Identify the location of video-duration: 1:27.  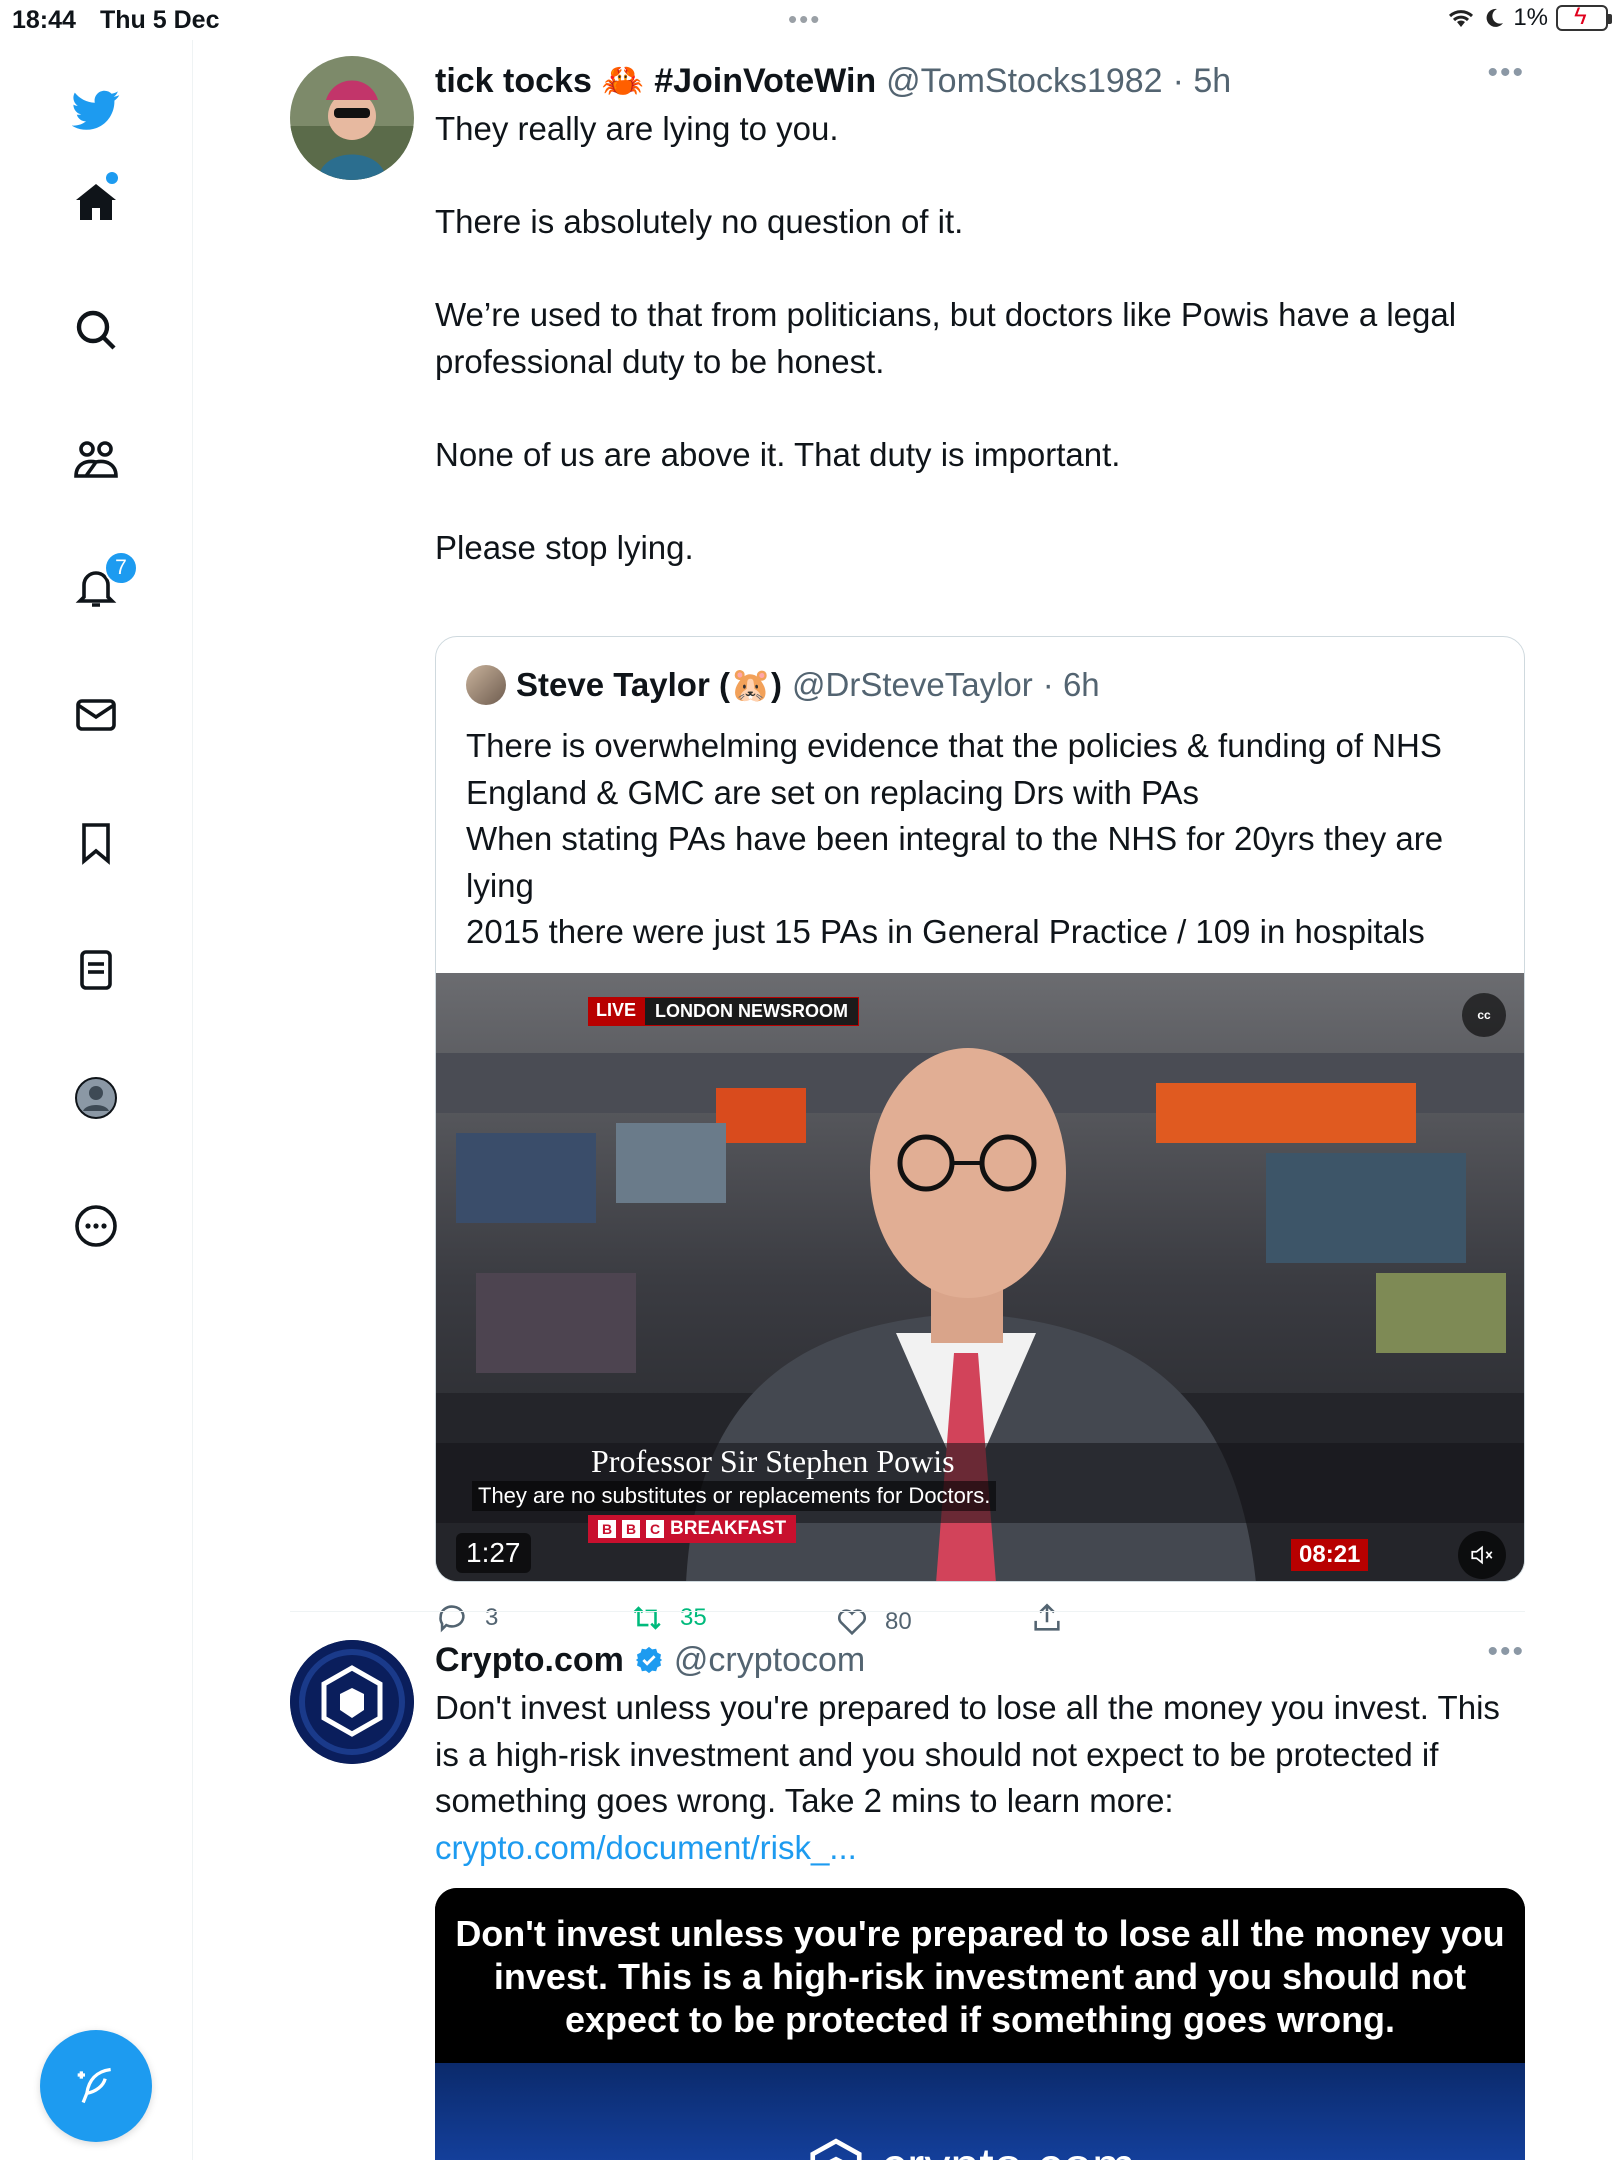
(493, 1553).